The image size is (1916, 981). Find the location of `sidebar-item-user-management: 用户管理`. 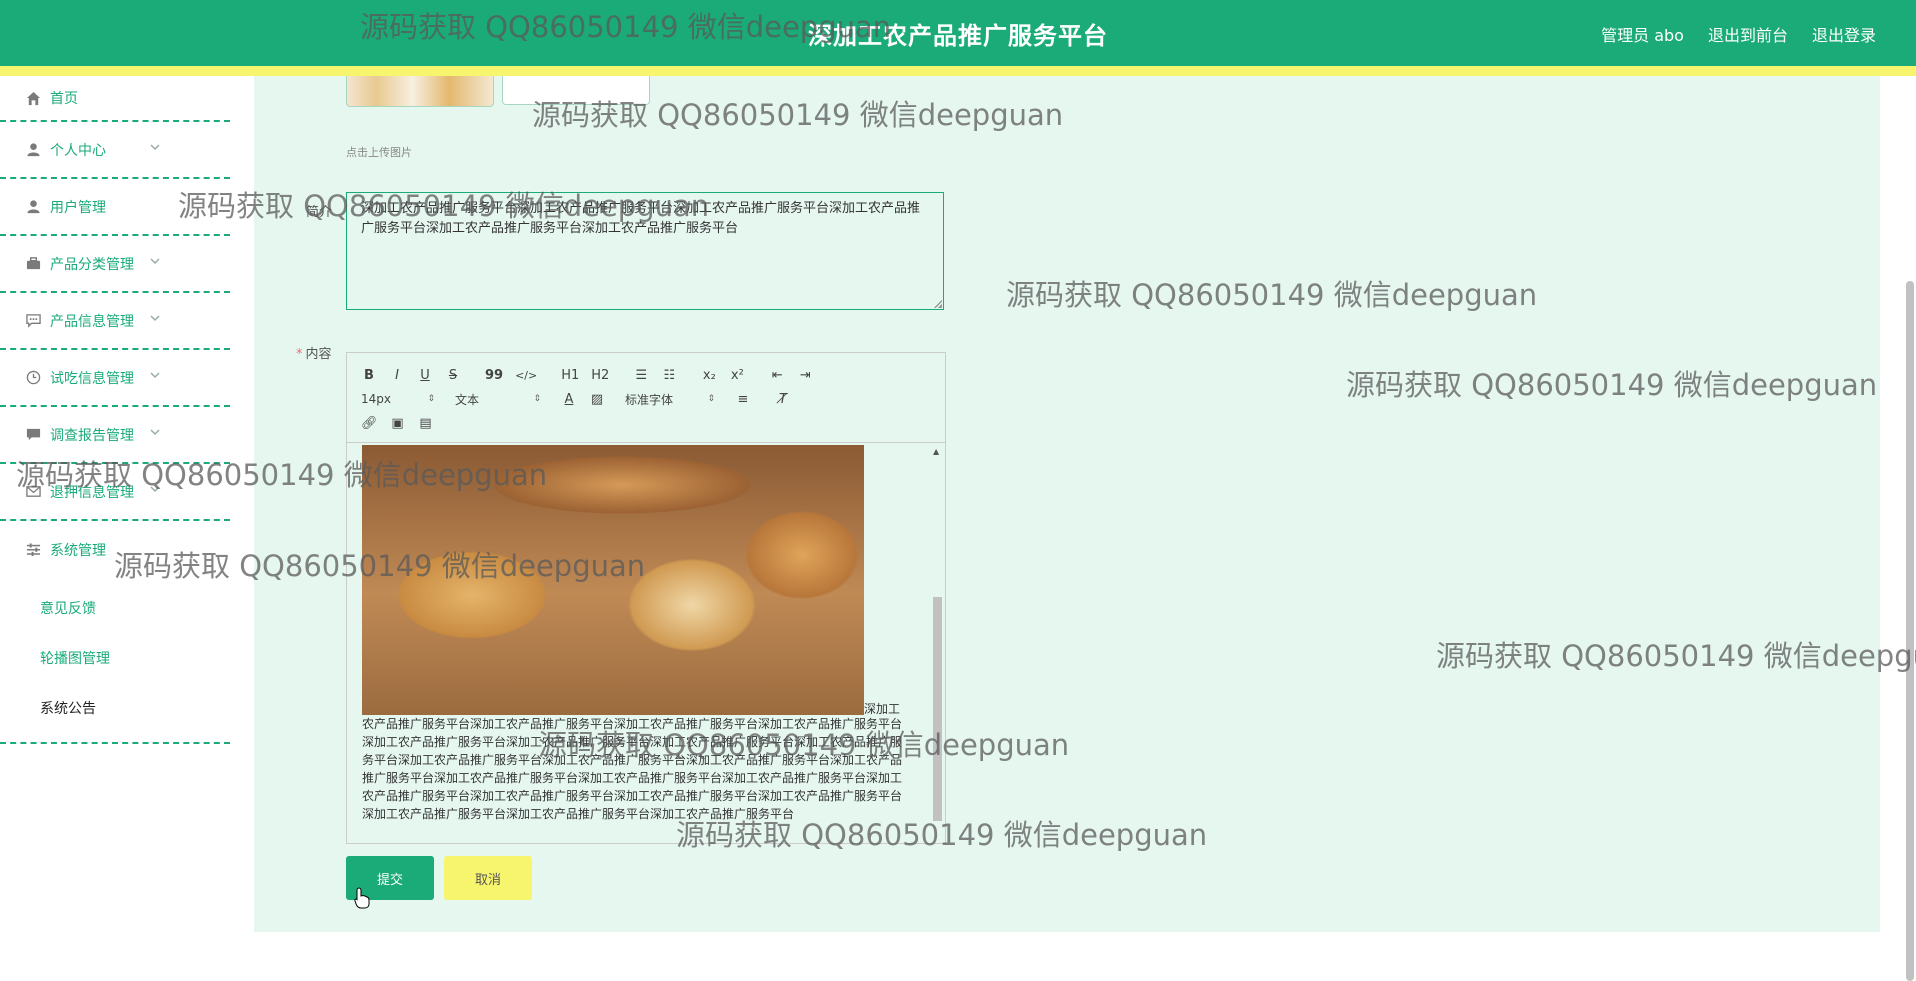

sidebar-item-user-management: 用户管理 is located at coordinates (115, 207).